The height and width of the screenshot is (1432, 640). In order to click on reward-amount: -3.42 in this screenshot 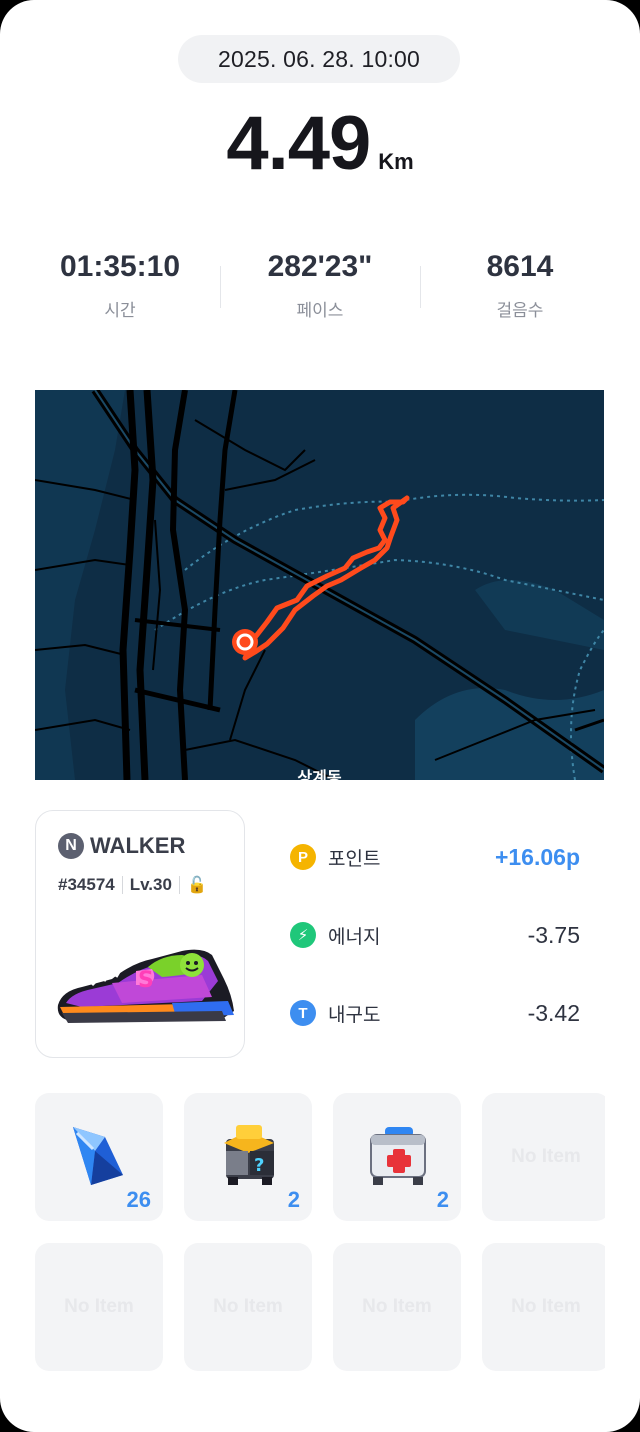, I will do `click(553, 1012)`.